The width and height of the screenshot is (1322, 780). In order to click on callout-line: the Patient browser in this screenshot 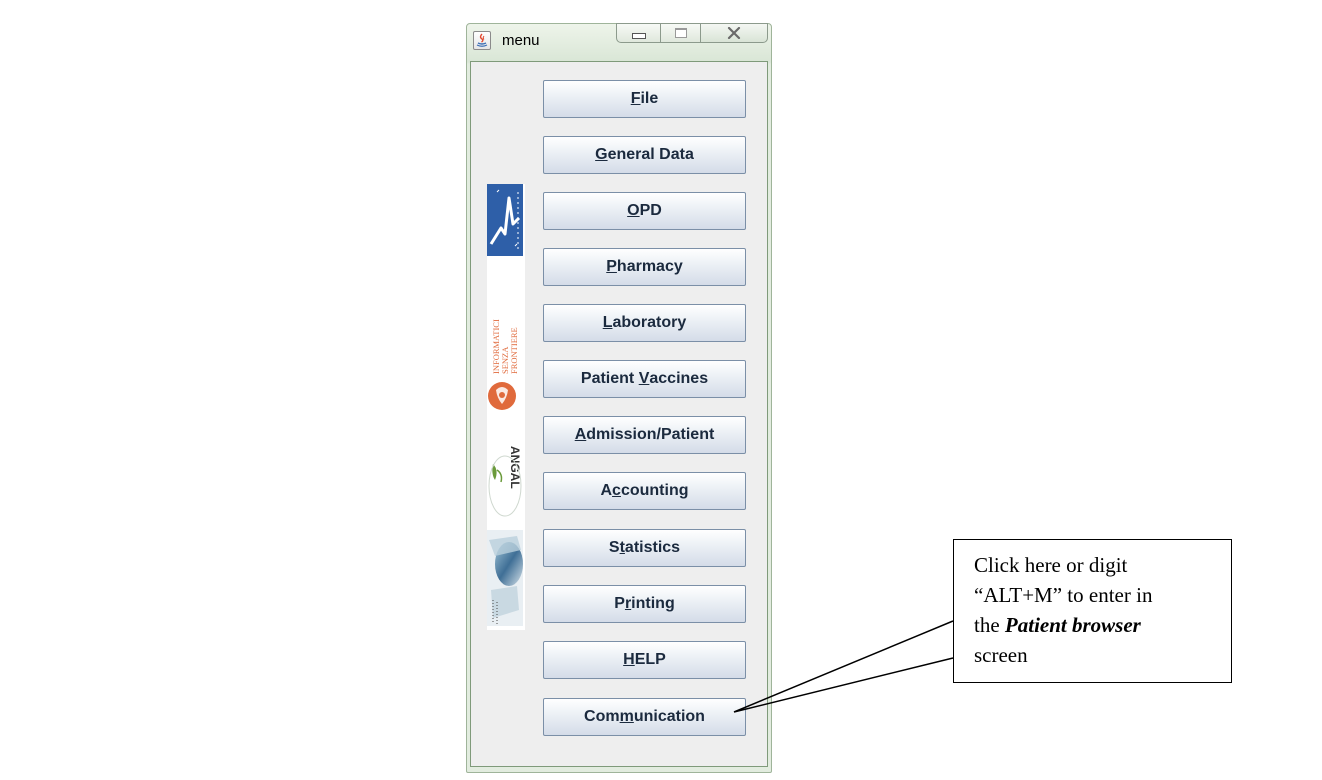, I will do `click(1093, 625)`.